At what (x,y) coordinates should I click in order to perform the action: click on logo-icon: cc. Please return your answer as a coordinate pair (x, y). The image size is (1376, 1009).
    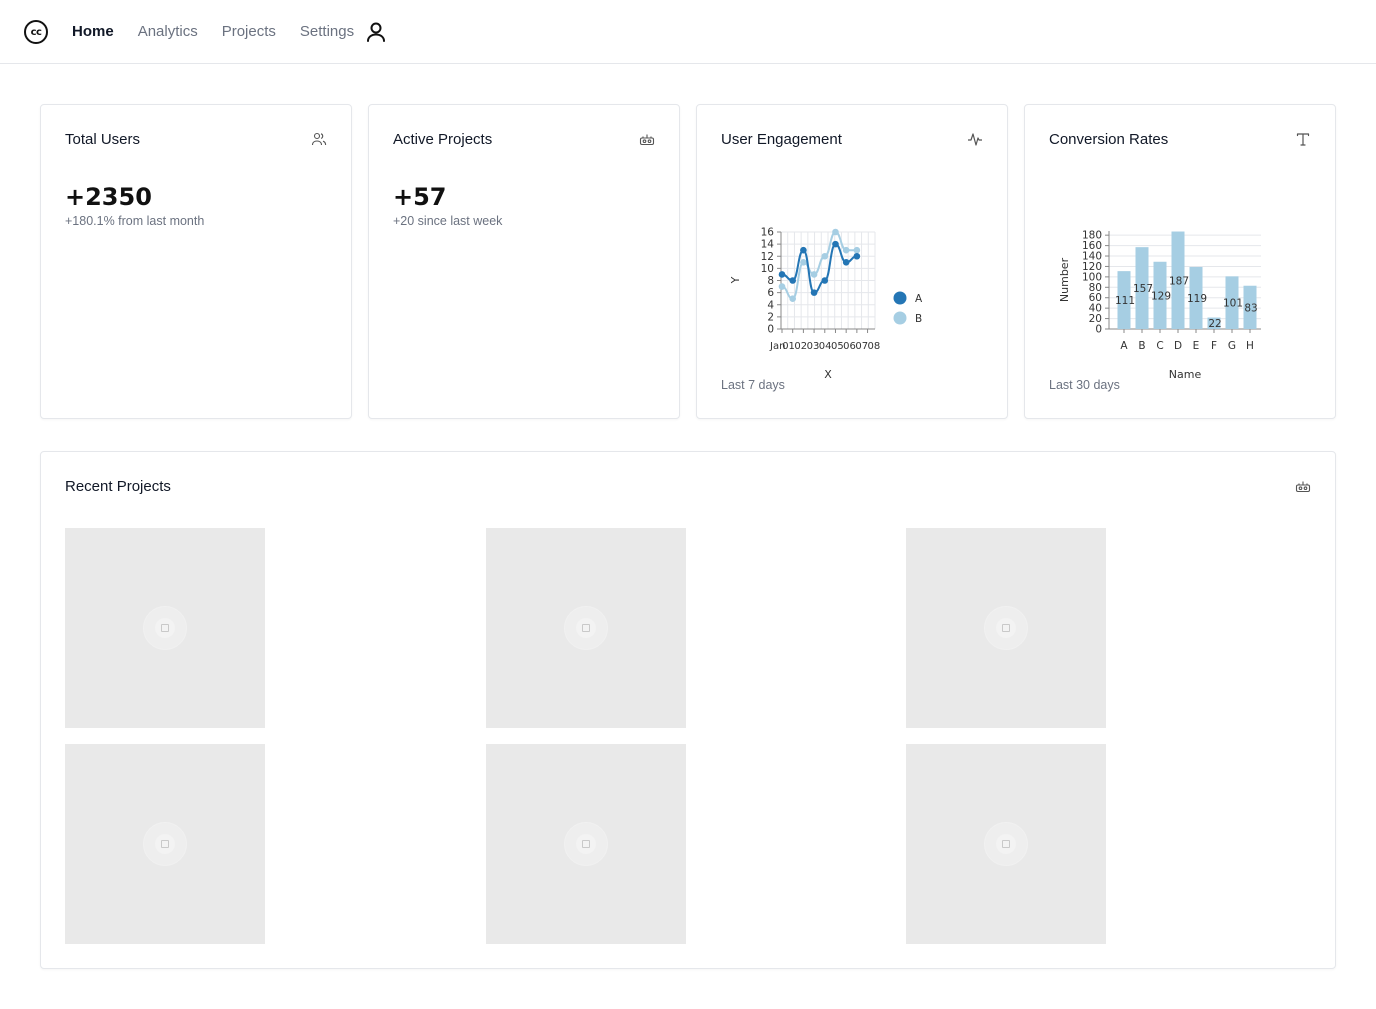
    Looking at the image, I should click on (36, 32).